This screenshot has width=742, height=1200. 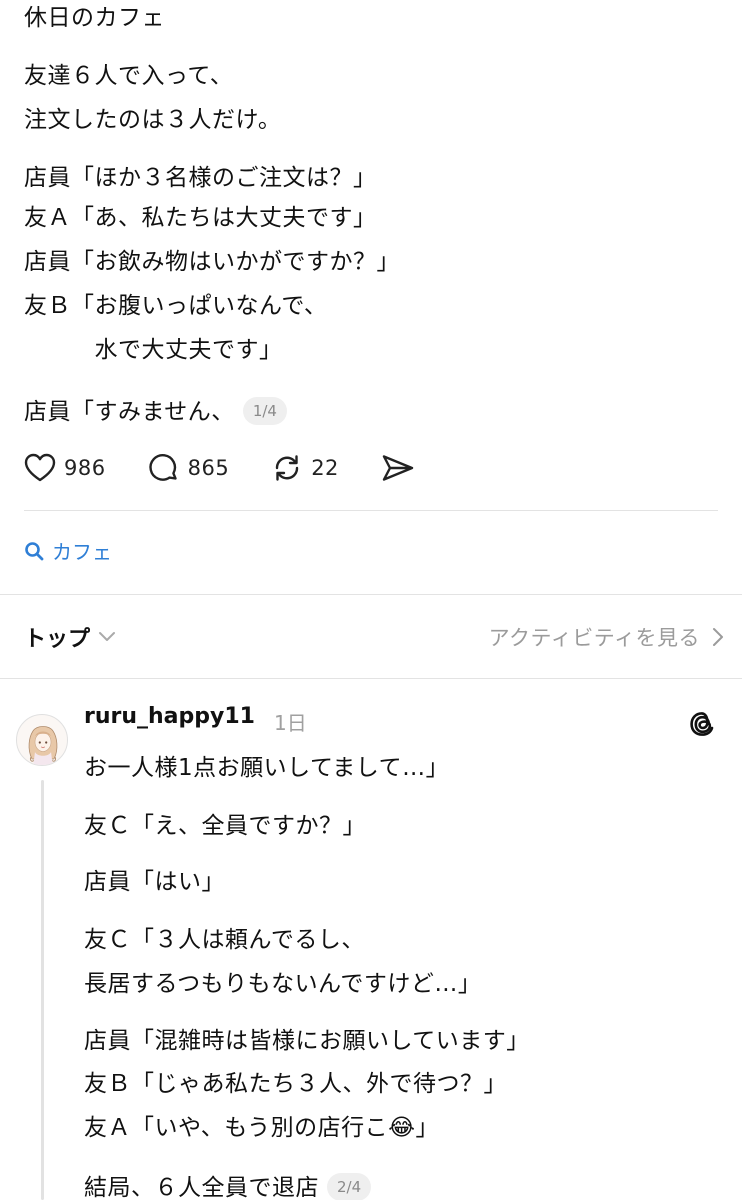 I want to click on sort-label: トップ, so click(x=57, y=639).